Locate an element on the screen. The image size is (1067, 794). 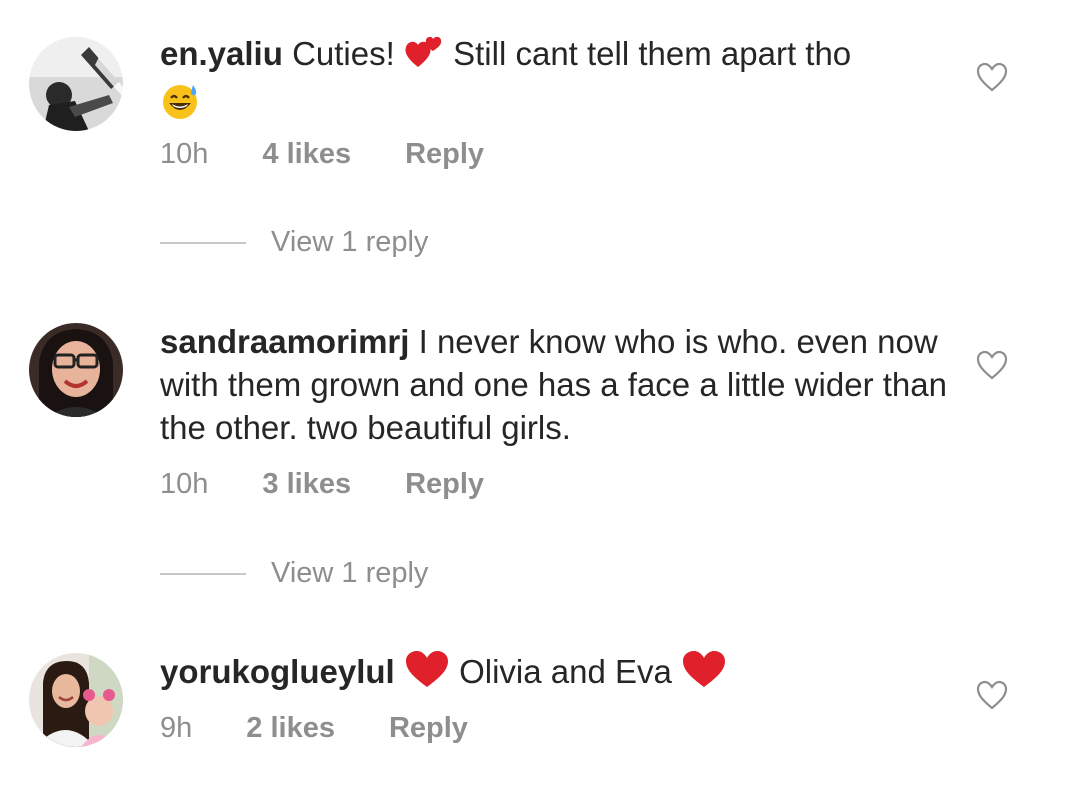
comment-text: yorukoglueylul Olivia and Eva is located at coordinates (555, 674).